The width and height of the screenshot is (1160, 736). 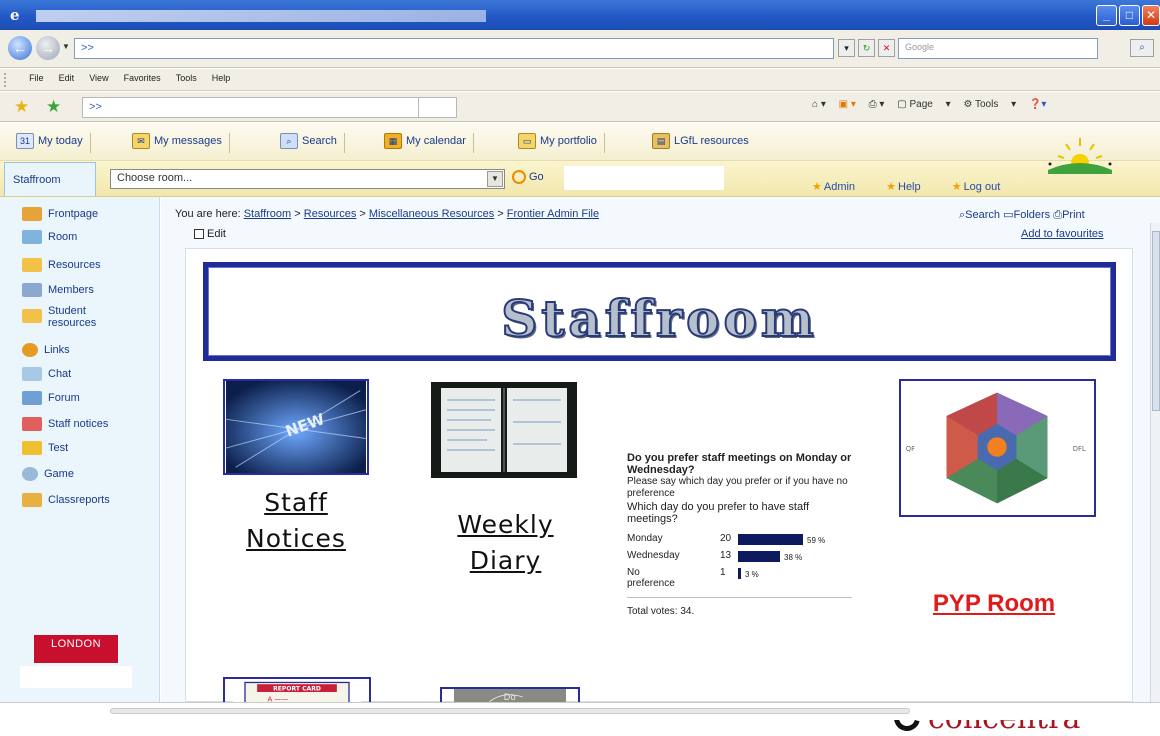 What do you see at coordinates (504, 430) in the screenshot?
I see `weekly-diary-image` at bounding box center [504, 430].